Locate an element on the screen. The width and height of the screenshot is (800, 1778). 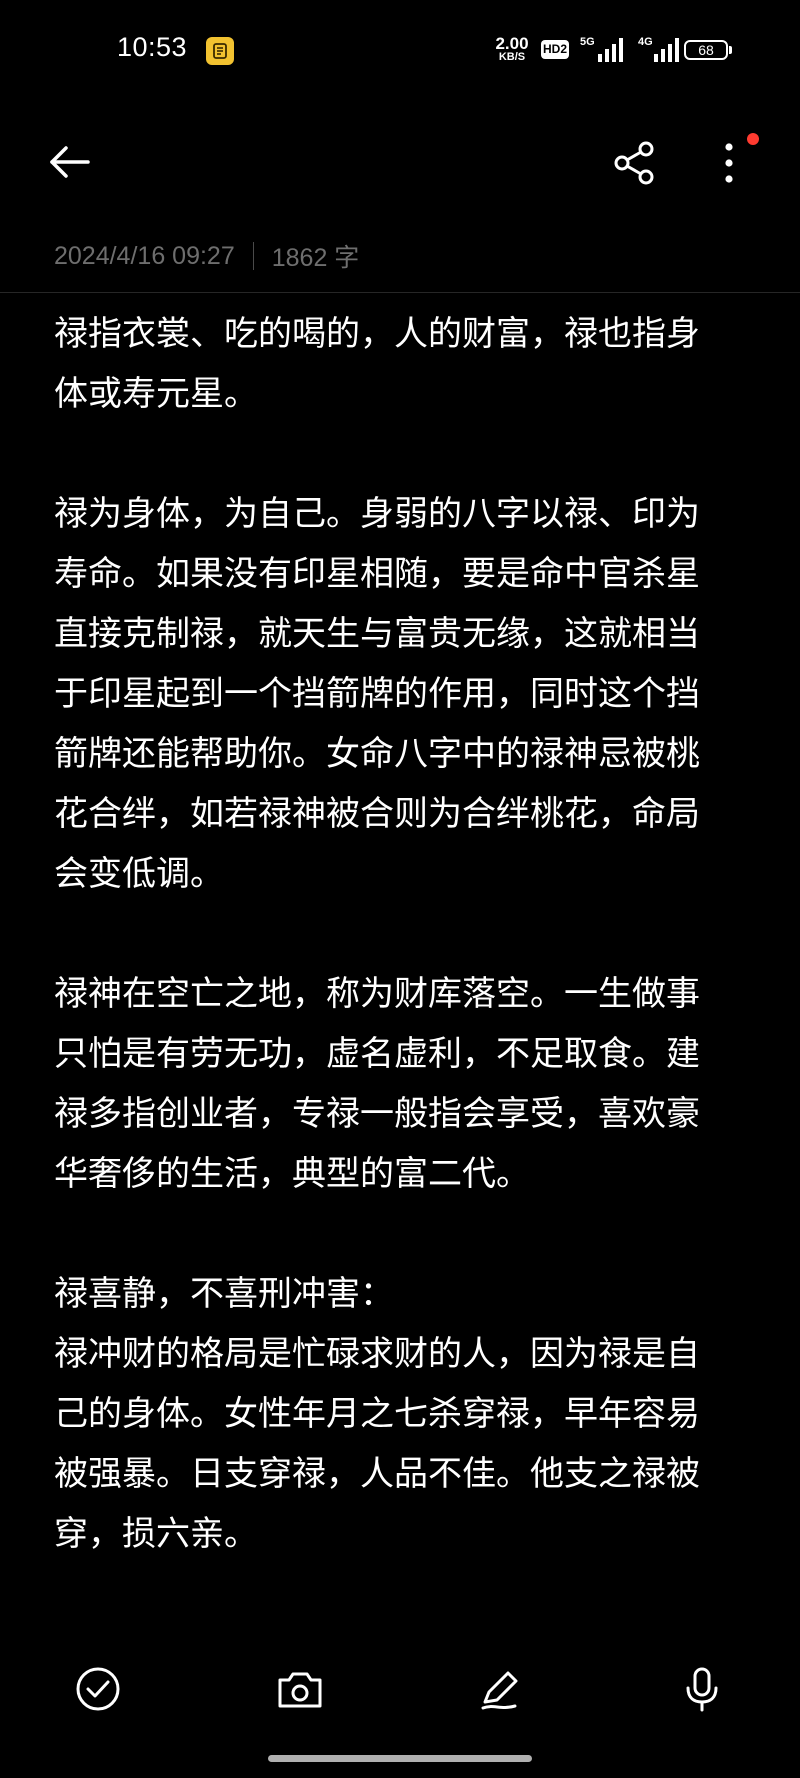
camera-icon is located at coordinates (300, 1690).